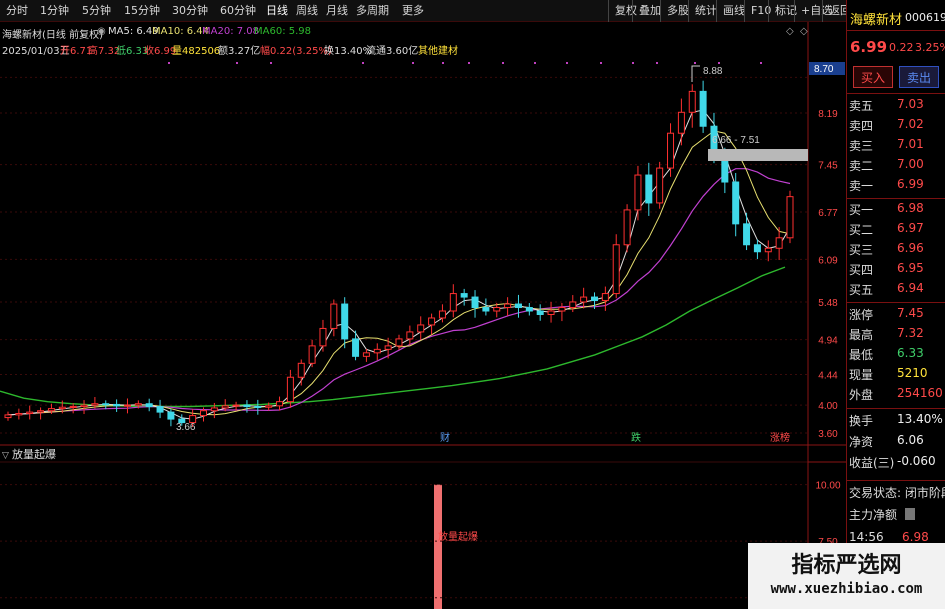  I want to click on main-flow-toggle, so click(910, 514).